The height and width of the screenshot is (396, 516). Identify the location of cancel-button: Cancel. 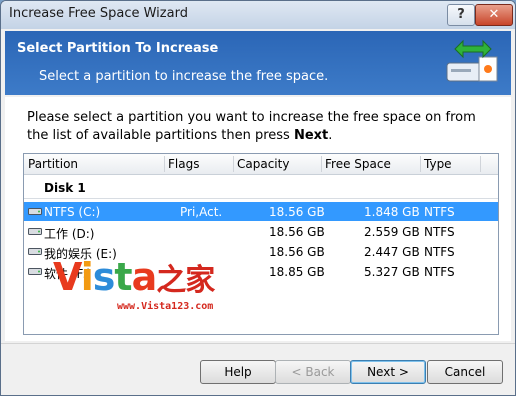
(465, 372).